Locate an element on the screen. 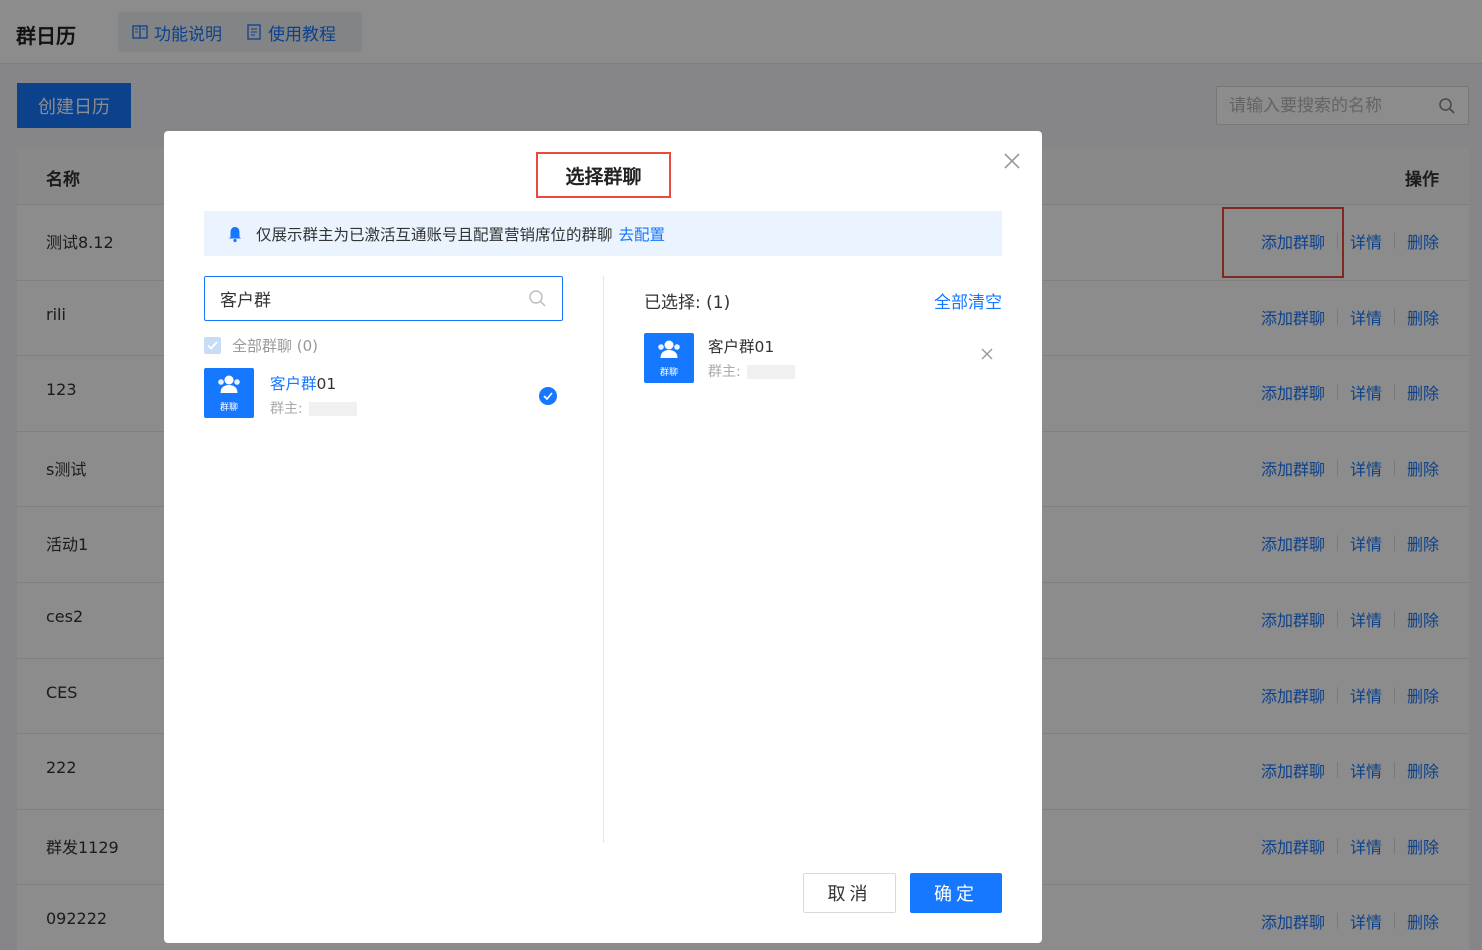 The height and width of the screenshot is (950, 1482). group-search-input is located at coordinates (370, 298).